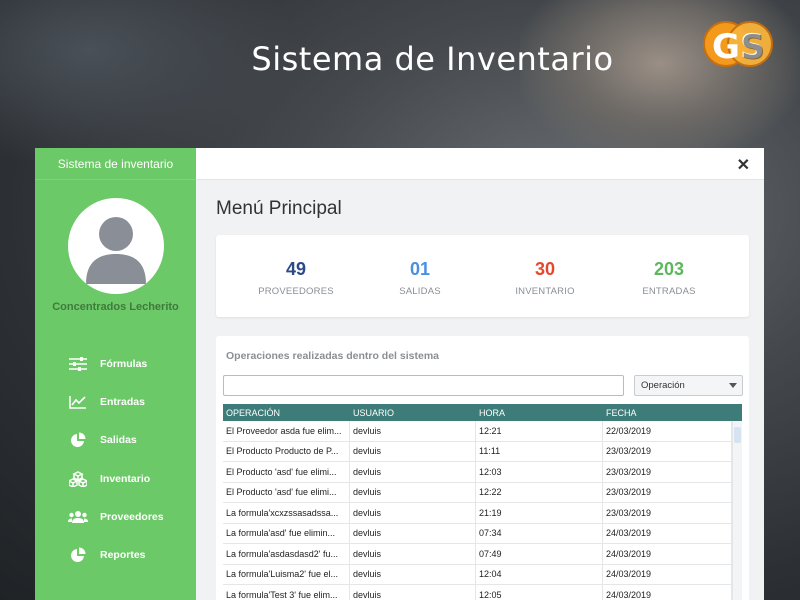 This screenshot has height=600, width=800. Describe the element at coordinates (667, 413) in the screenshot. I see `column-header-fecha: FECHA` at that location.